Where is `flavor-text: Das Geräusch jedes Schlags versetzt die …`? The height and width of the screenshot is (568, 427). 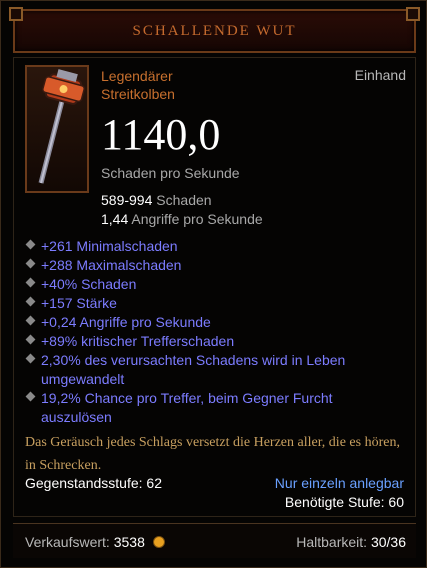
flavor-text: Das Geräusch jedes Schlags versetzt die … is located at coordinates (212, 454).